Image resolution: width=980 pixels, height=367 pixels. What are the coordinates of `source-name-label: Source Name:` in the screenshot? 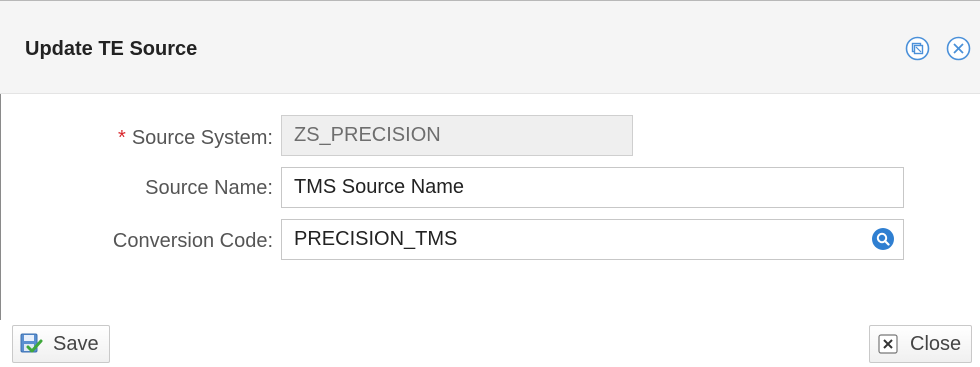 It's located at (209, 188).